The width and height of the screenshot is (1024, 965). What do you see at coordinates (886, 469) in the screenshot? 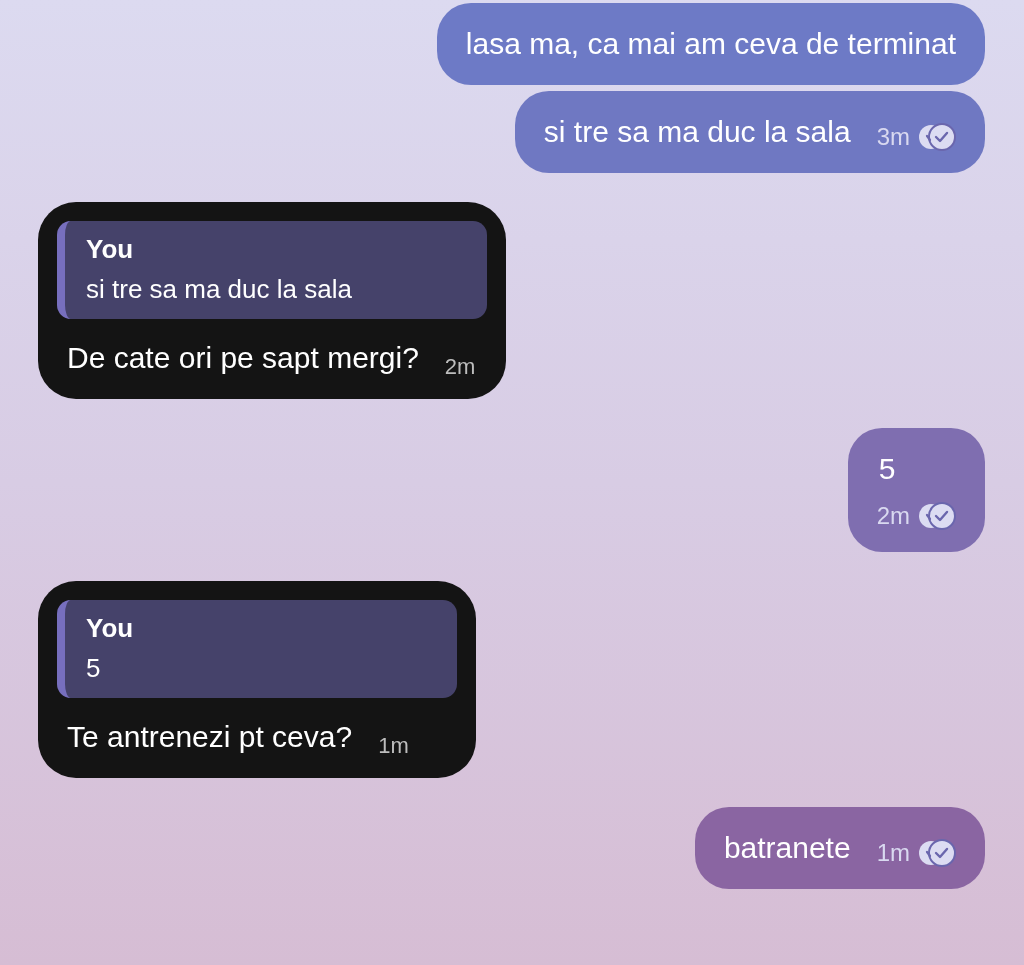
I see `message-text: 5` at bounding box center [886, 469].